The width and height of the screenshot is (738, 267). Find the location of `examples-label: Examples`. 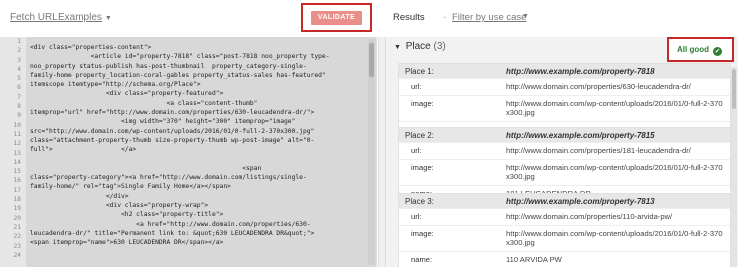

examples-label: Examples is located at coordinates (80, 17).